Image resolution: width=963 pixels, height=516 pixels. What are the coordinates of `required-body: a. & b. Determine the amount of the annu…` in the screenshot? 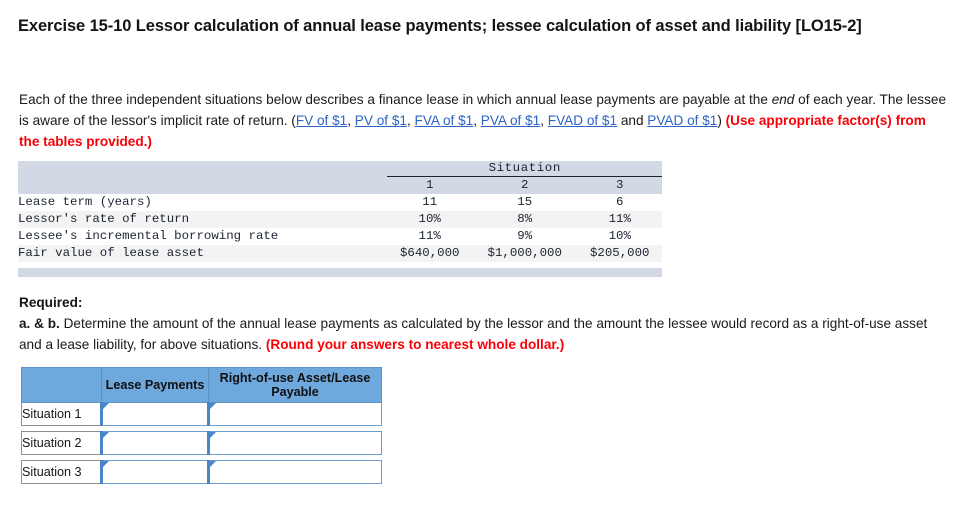 It's located at (483, 334).